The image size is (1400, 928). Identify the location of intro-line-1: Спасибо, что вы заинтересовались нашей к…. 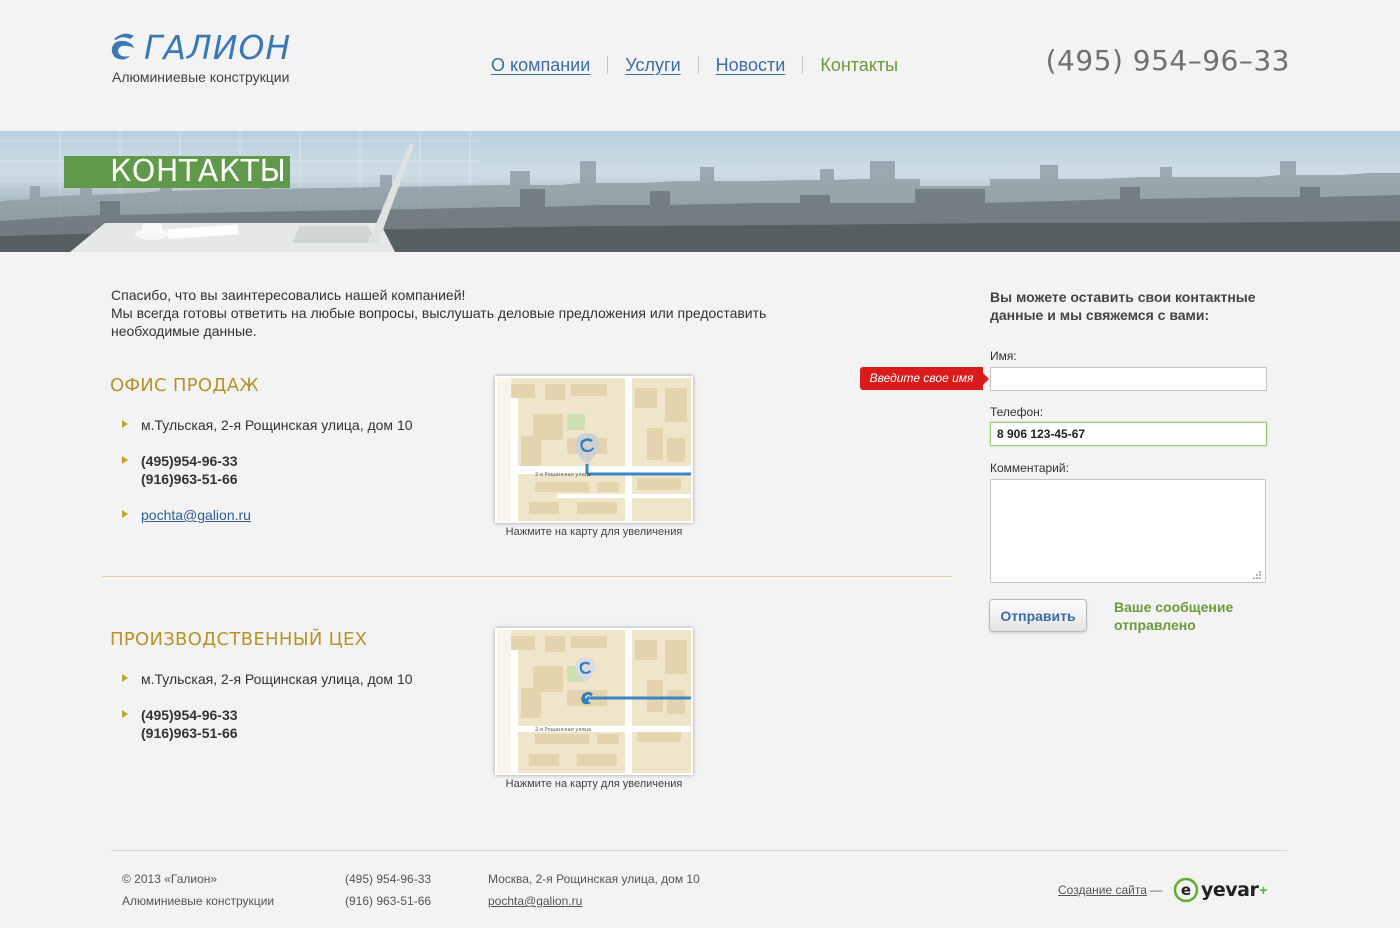
(288, 295).